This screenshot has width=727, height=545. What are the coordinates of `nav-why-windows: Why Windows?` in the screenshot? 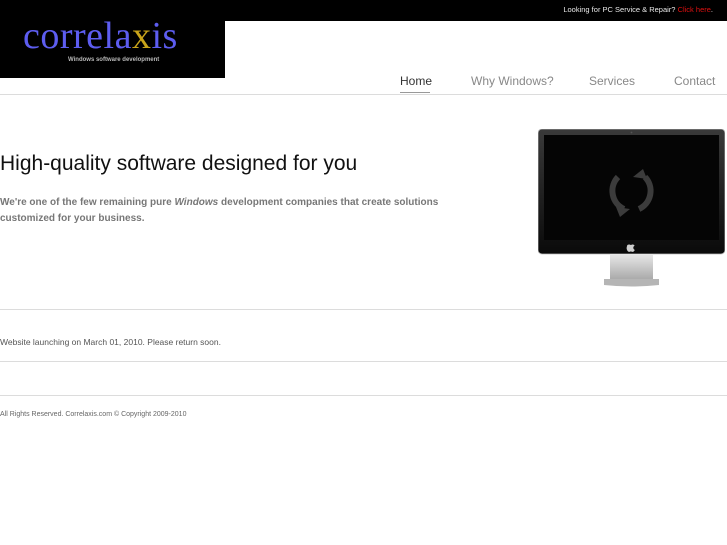 It's located at (512, 81).